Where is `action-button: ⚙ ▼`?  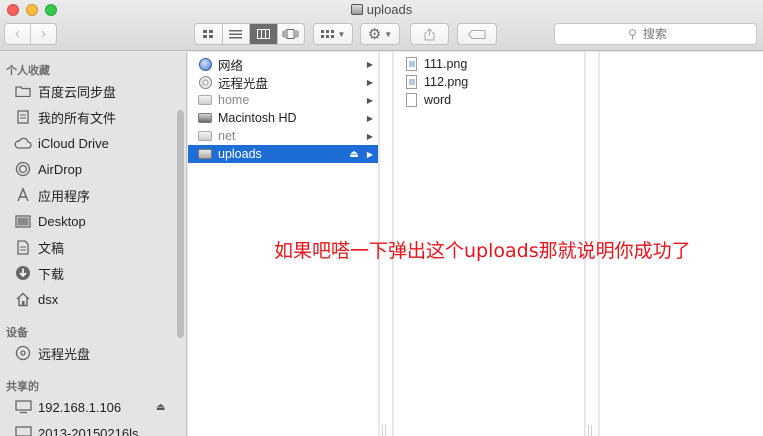 action-button: ⚙ ▼ is located at coordinates (380, 34).